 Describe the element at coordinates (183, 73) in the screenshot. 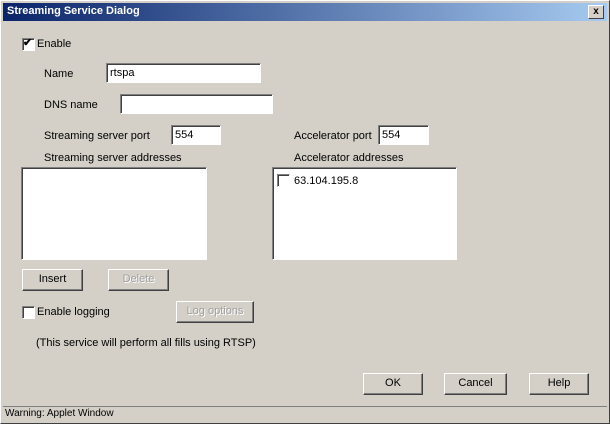

I see `name-input` at that location.